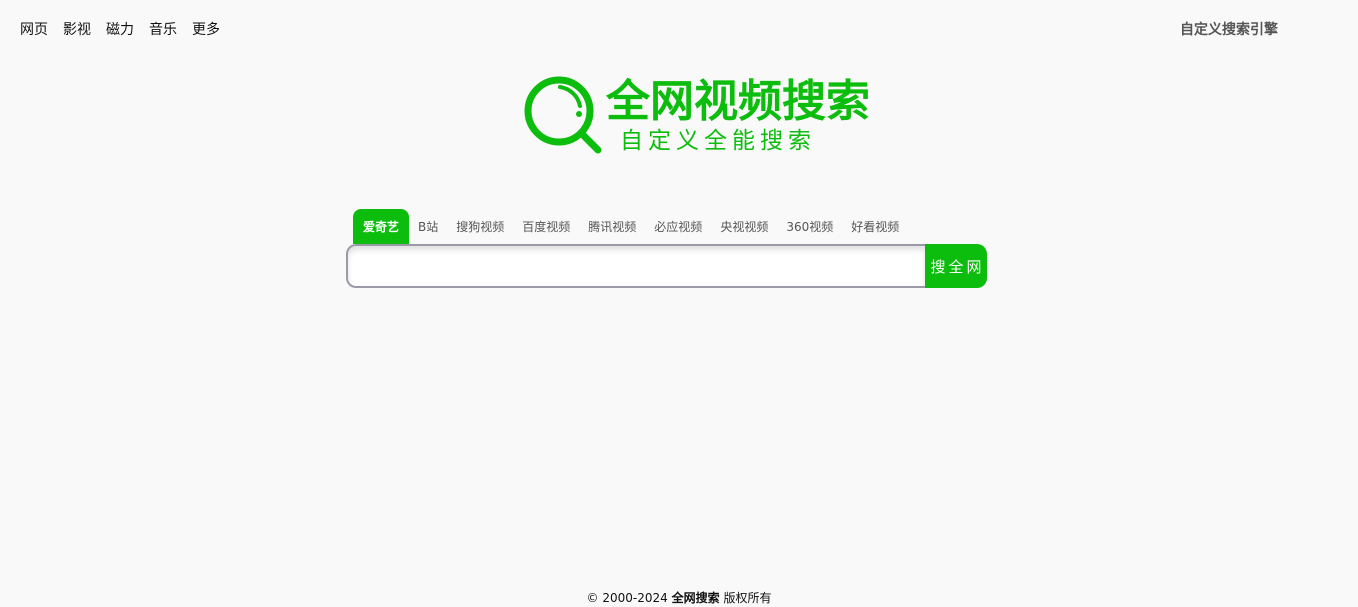  I want to click on footer-brand: 全网搜索, so click(695, 598).